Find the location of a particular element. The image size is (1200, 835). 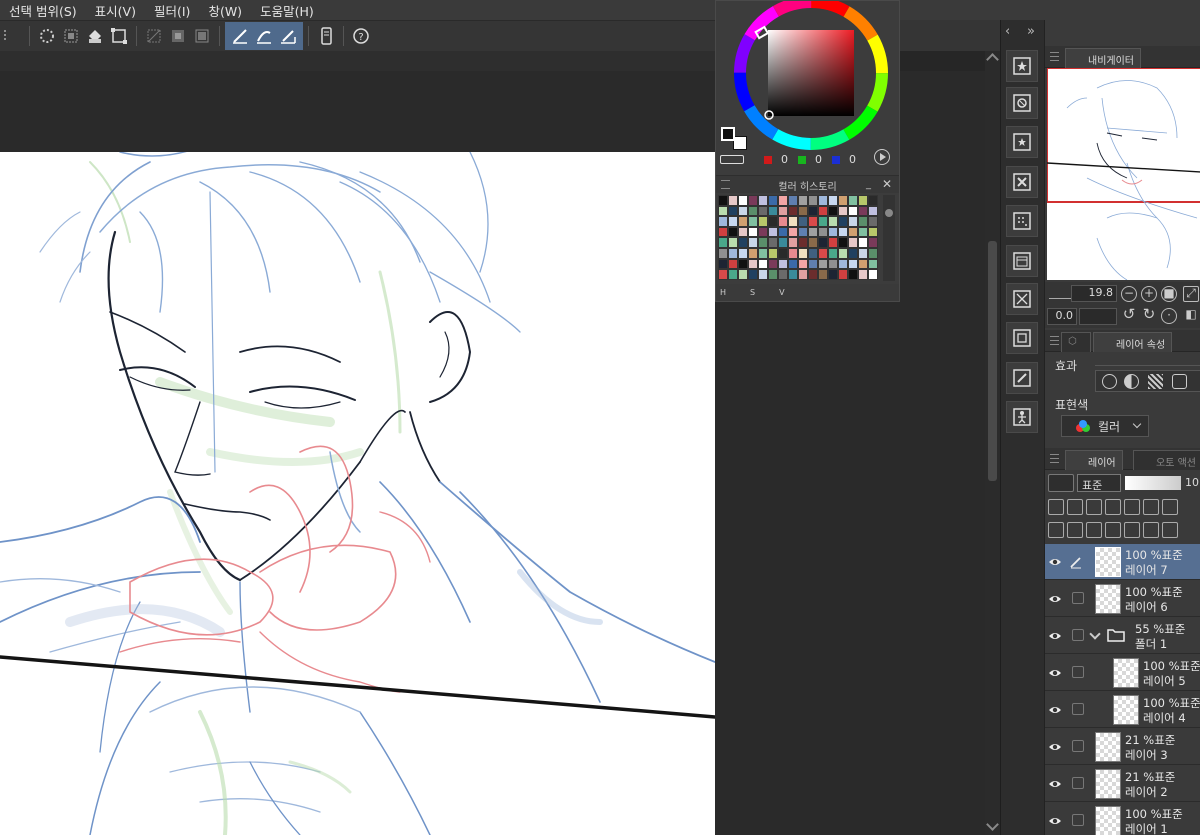

s-label: S is located at coordinates (752, 292).